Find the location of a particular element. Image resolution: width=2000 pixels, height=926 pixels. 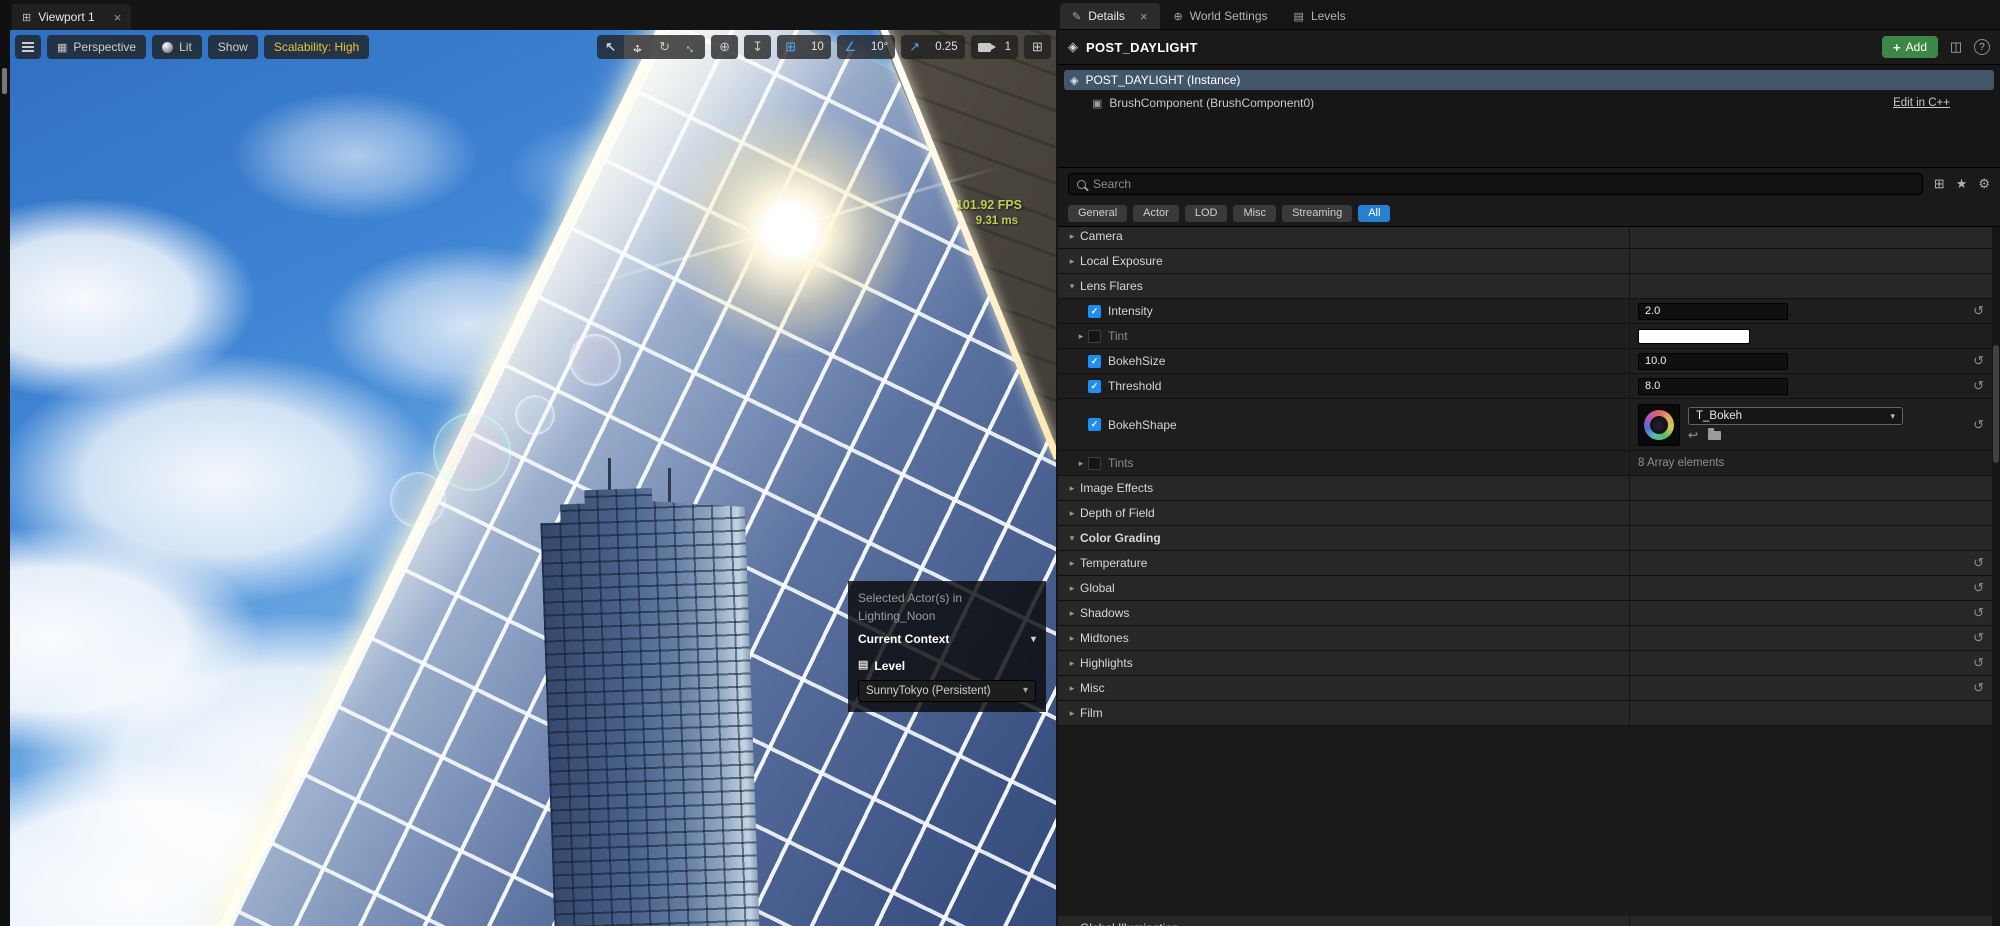

add-component-button: + Add is located at coordinates (1910, 47).